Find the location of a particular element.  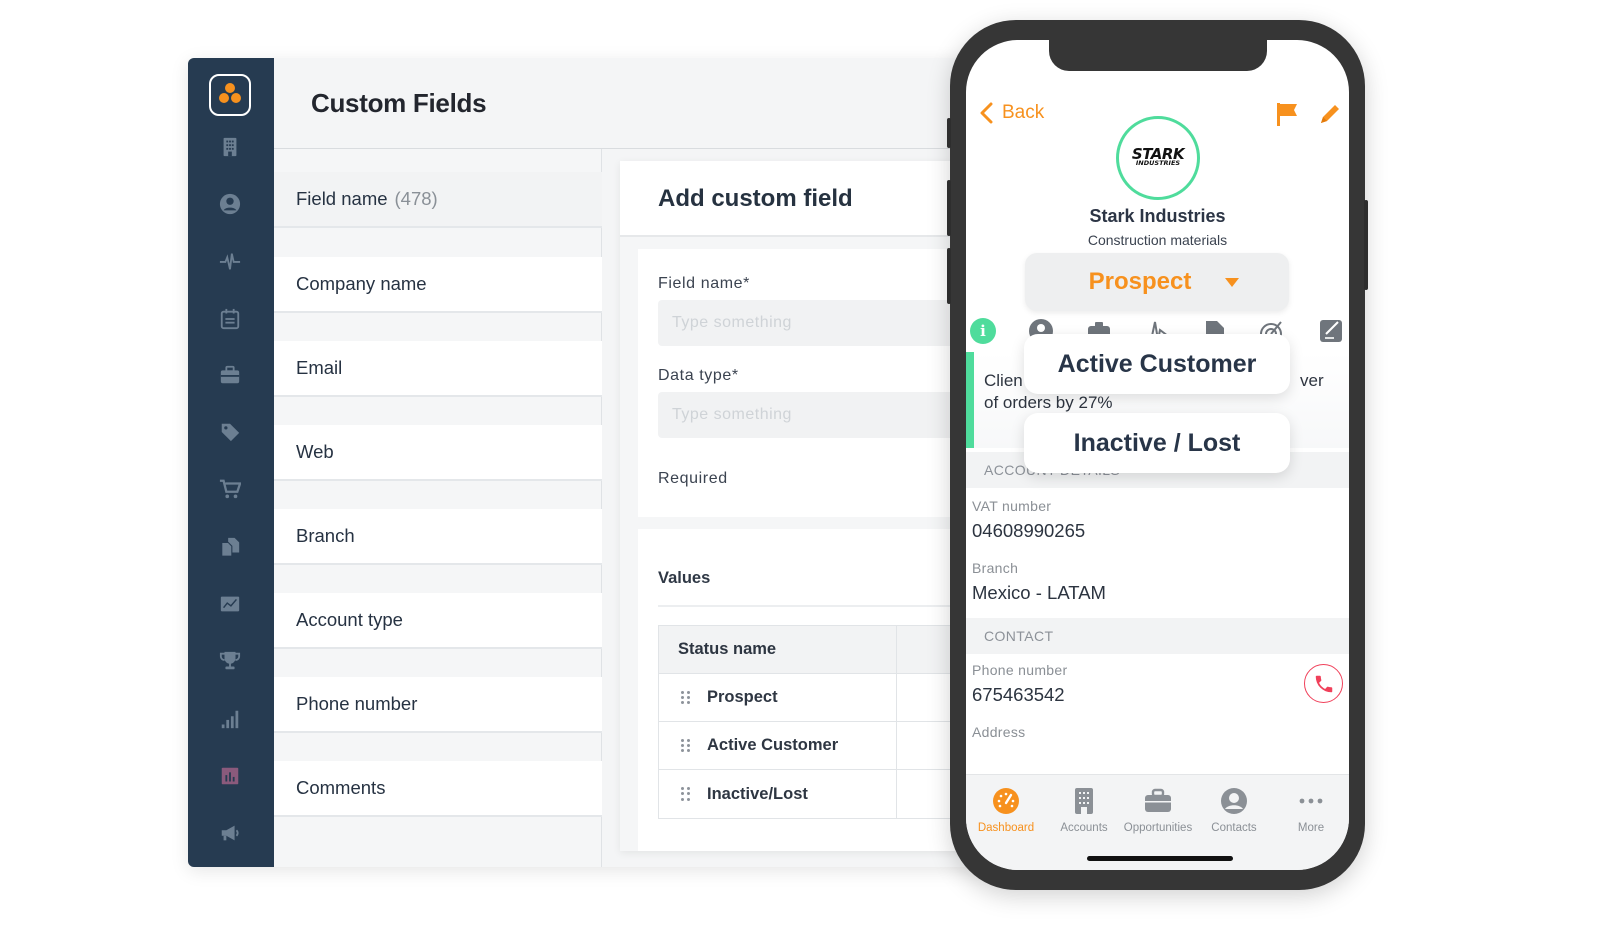

field-row: Web is located at coordinates (438, 453).